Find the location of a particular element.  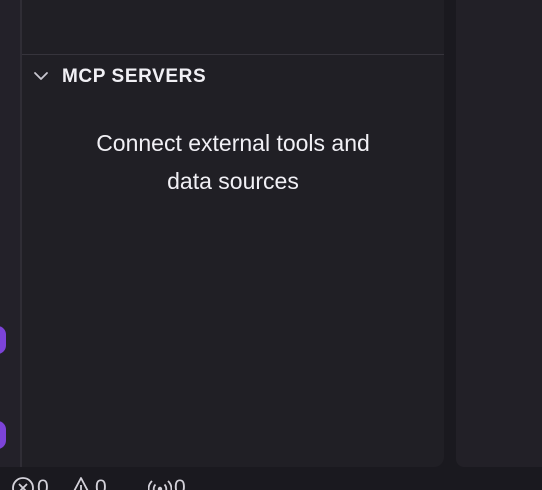

empty-state-message: Connect external tools and data sources is located at coordinates (233, 162).